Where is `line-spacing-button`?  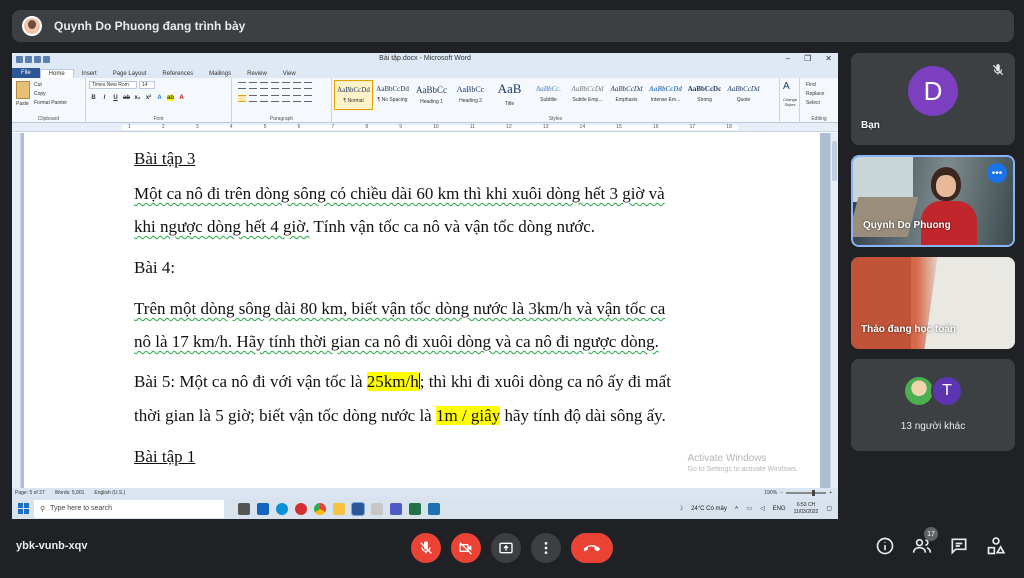
line-spacing-button is located at coordinates (286, 98).